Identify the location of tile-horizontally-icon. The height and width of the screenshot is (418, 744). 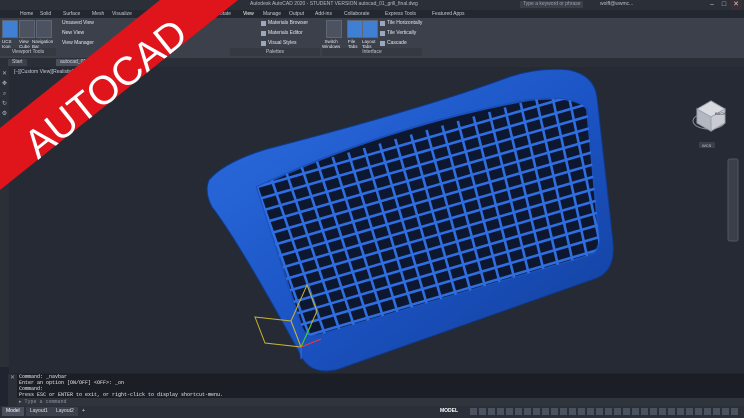
(382, 23).